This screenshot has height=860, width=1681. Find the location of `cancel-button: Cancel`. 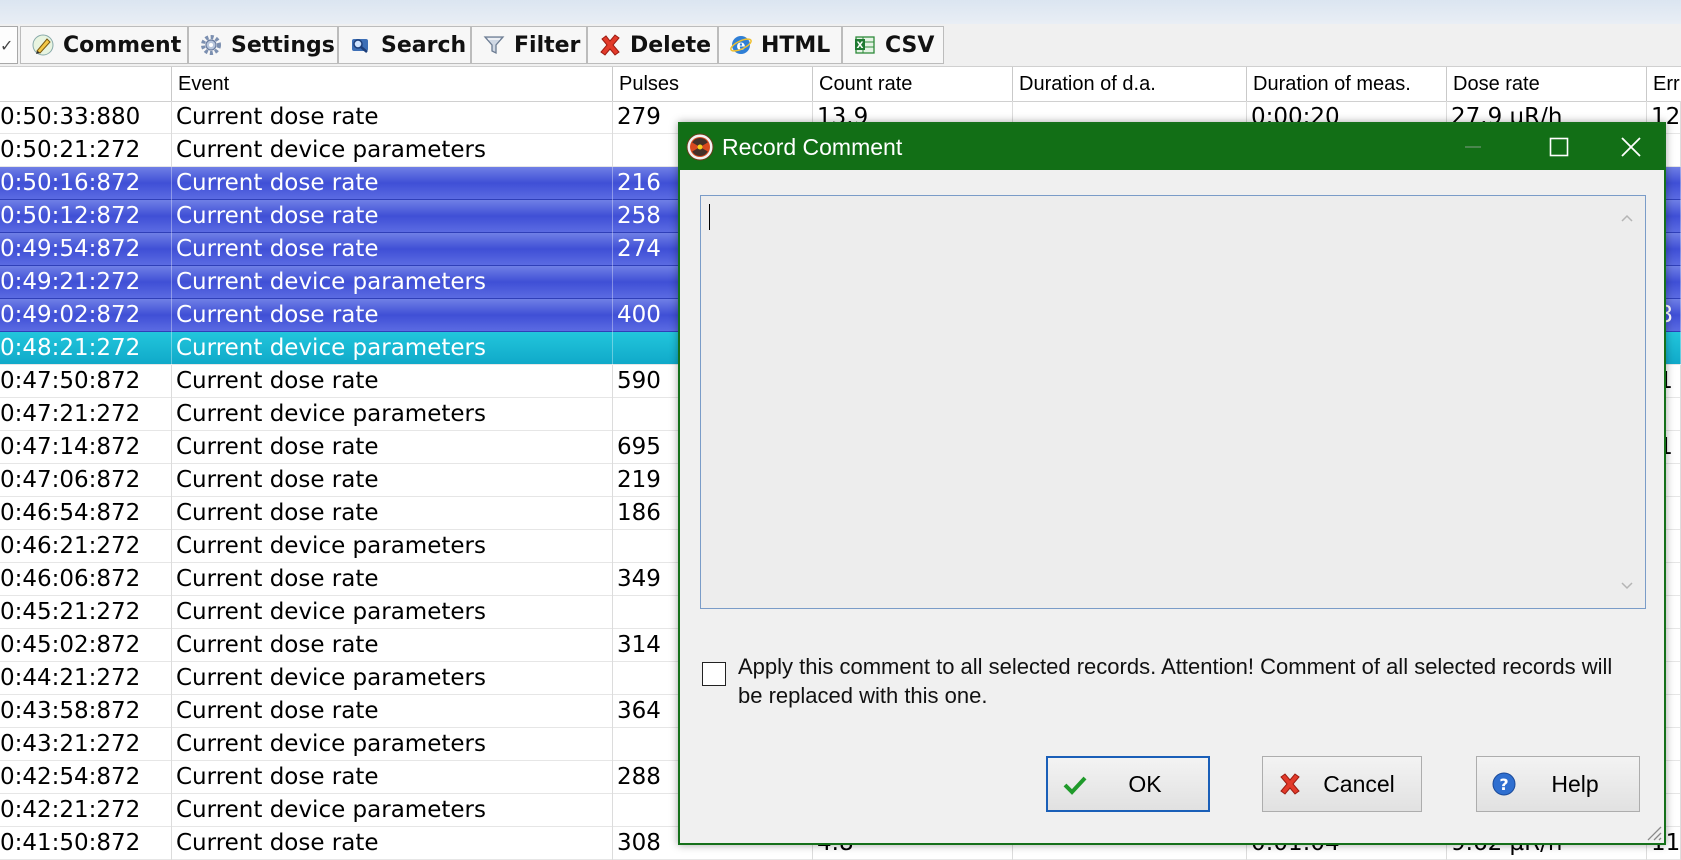

cancel-button: Cancel is located at coordinates (1342, 784).